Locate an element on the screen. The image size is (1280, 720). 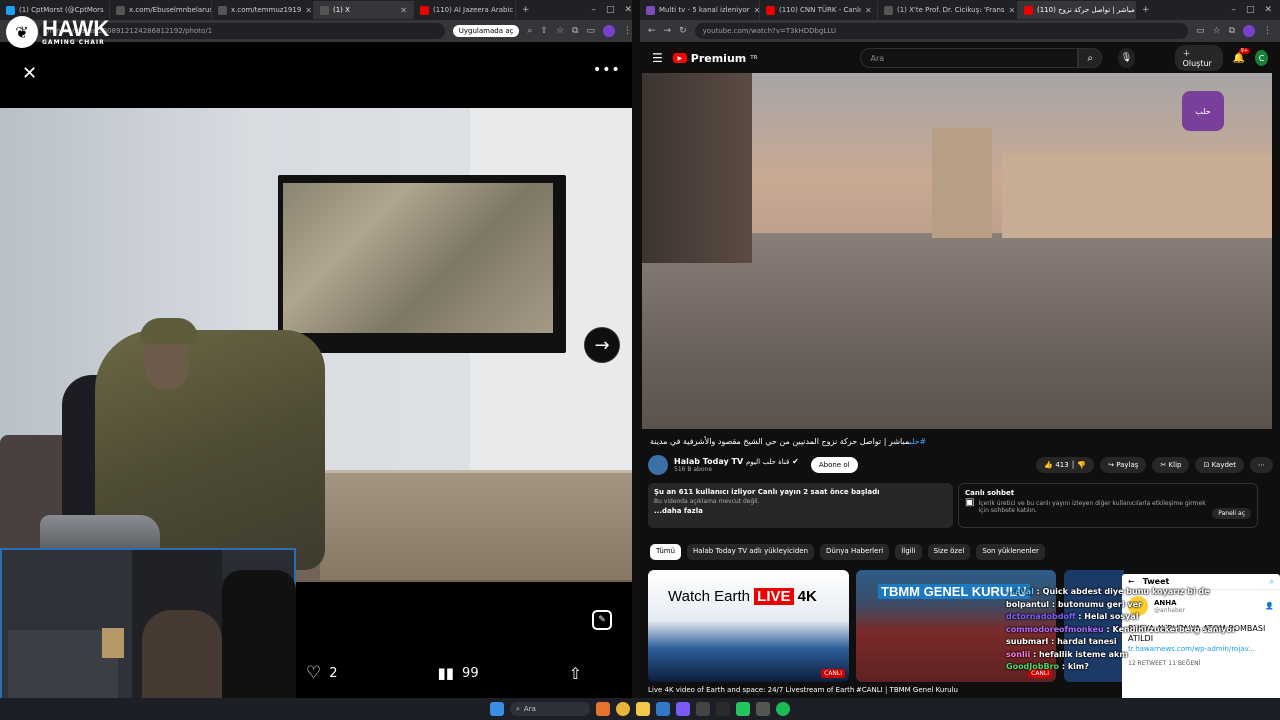
spotify-icon is located at coordinates (783, 709).